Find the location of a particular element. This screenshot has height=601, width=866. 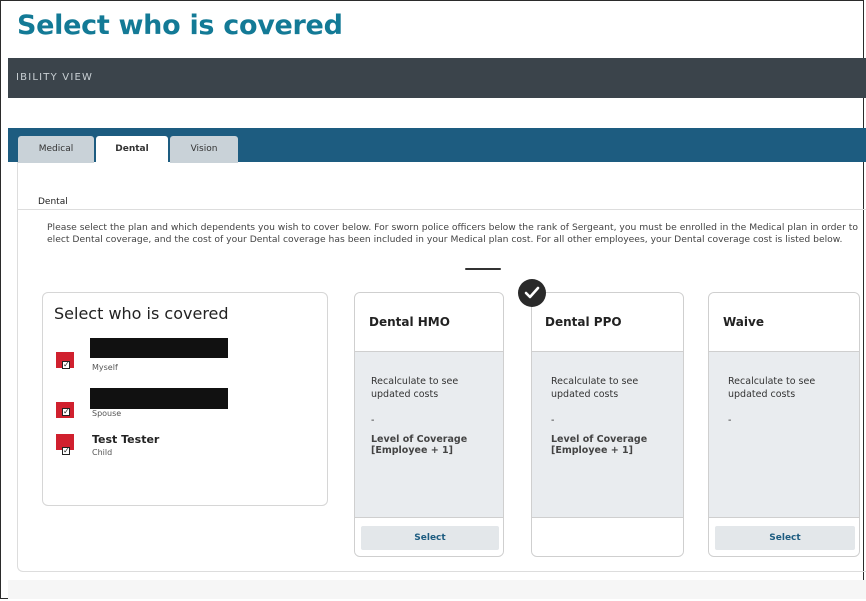

dependent-checkbox-child: ✓ is located at coordinates (65, 444).